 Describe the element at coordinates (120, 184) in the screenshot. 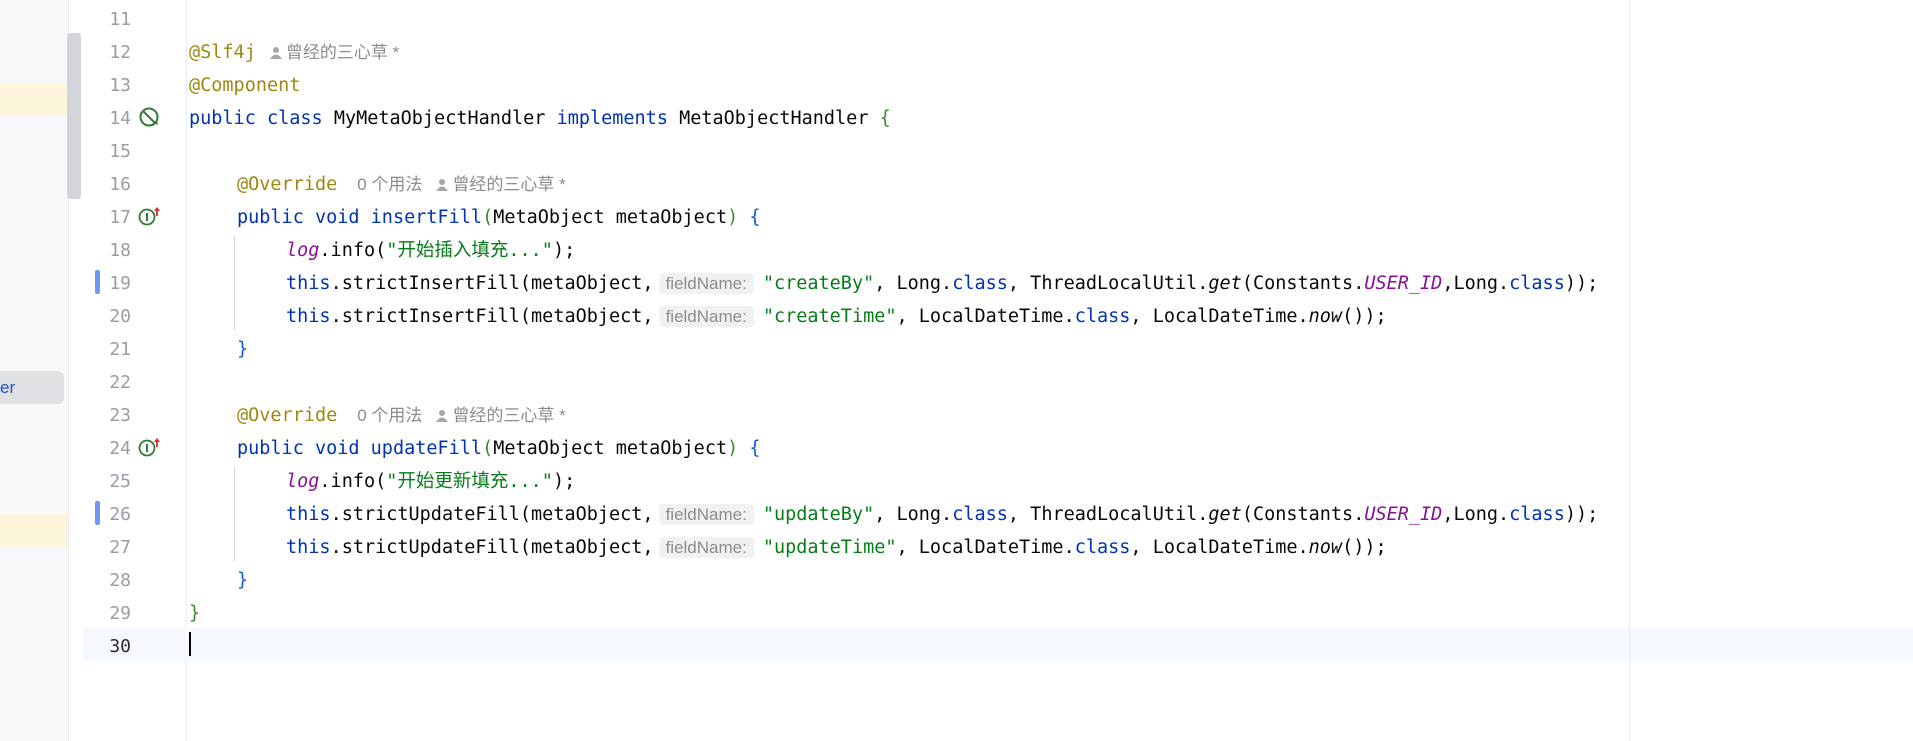

I see `line-number: 16` at that location.